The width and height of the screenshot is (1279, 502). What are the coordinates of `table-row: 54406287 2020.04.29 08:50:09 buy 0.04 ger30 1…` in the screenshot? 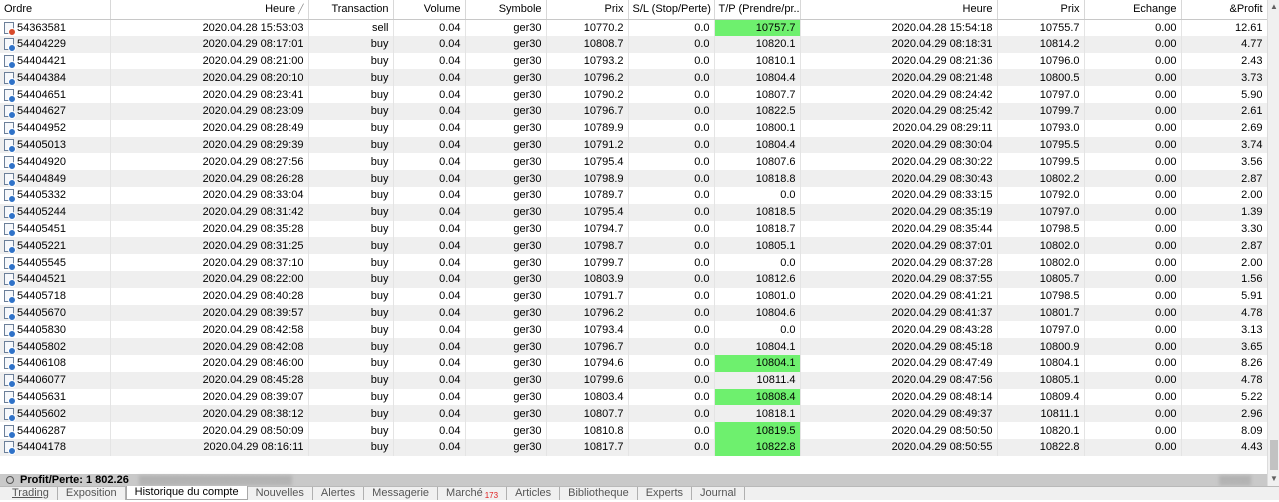 It's located at (633, 430).